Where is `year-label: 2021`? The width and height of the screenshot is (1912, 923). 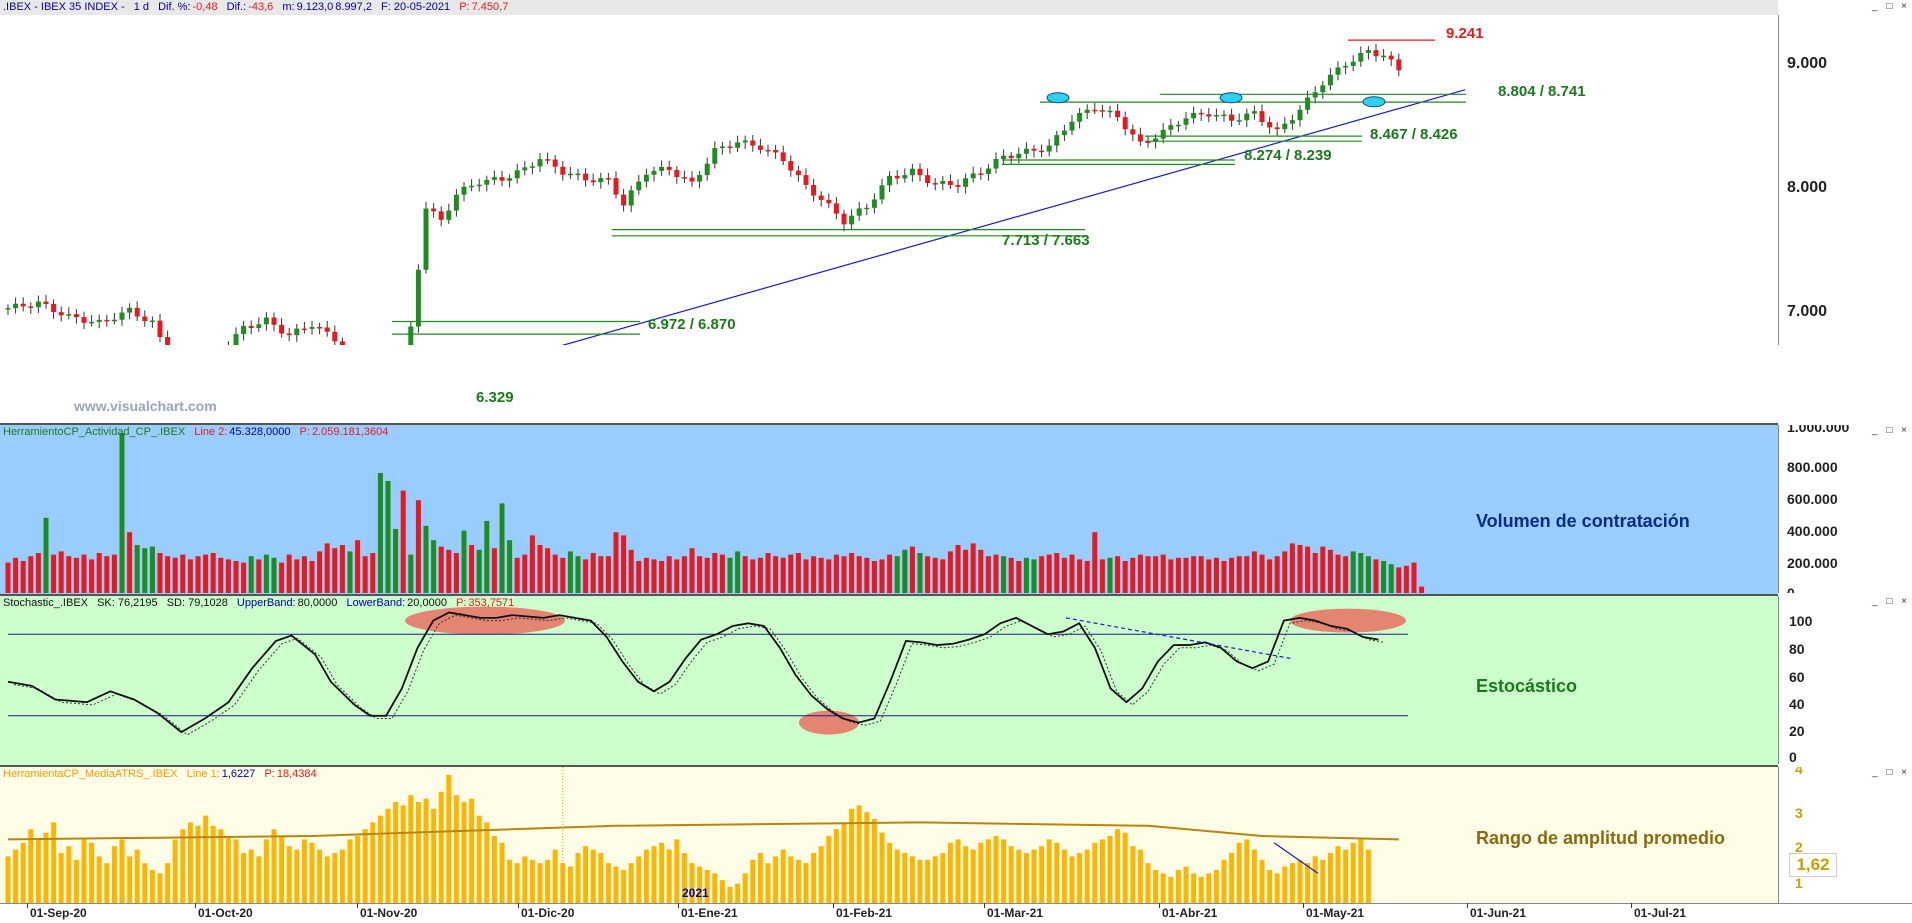
year-label: 2021 is located at coordinates (695, 893).